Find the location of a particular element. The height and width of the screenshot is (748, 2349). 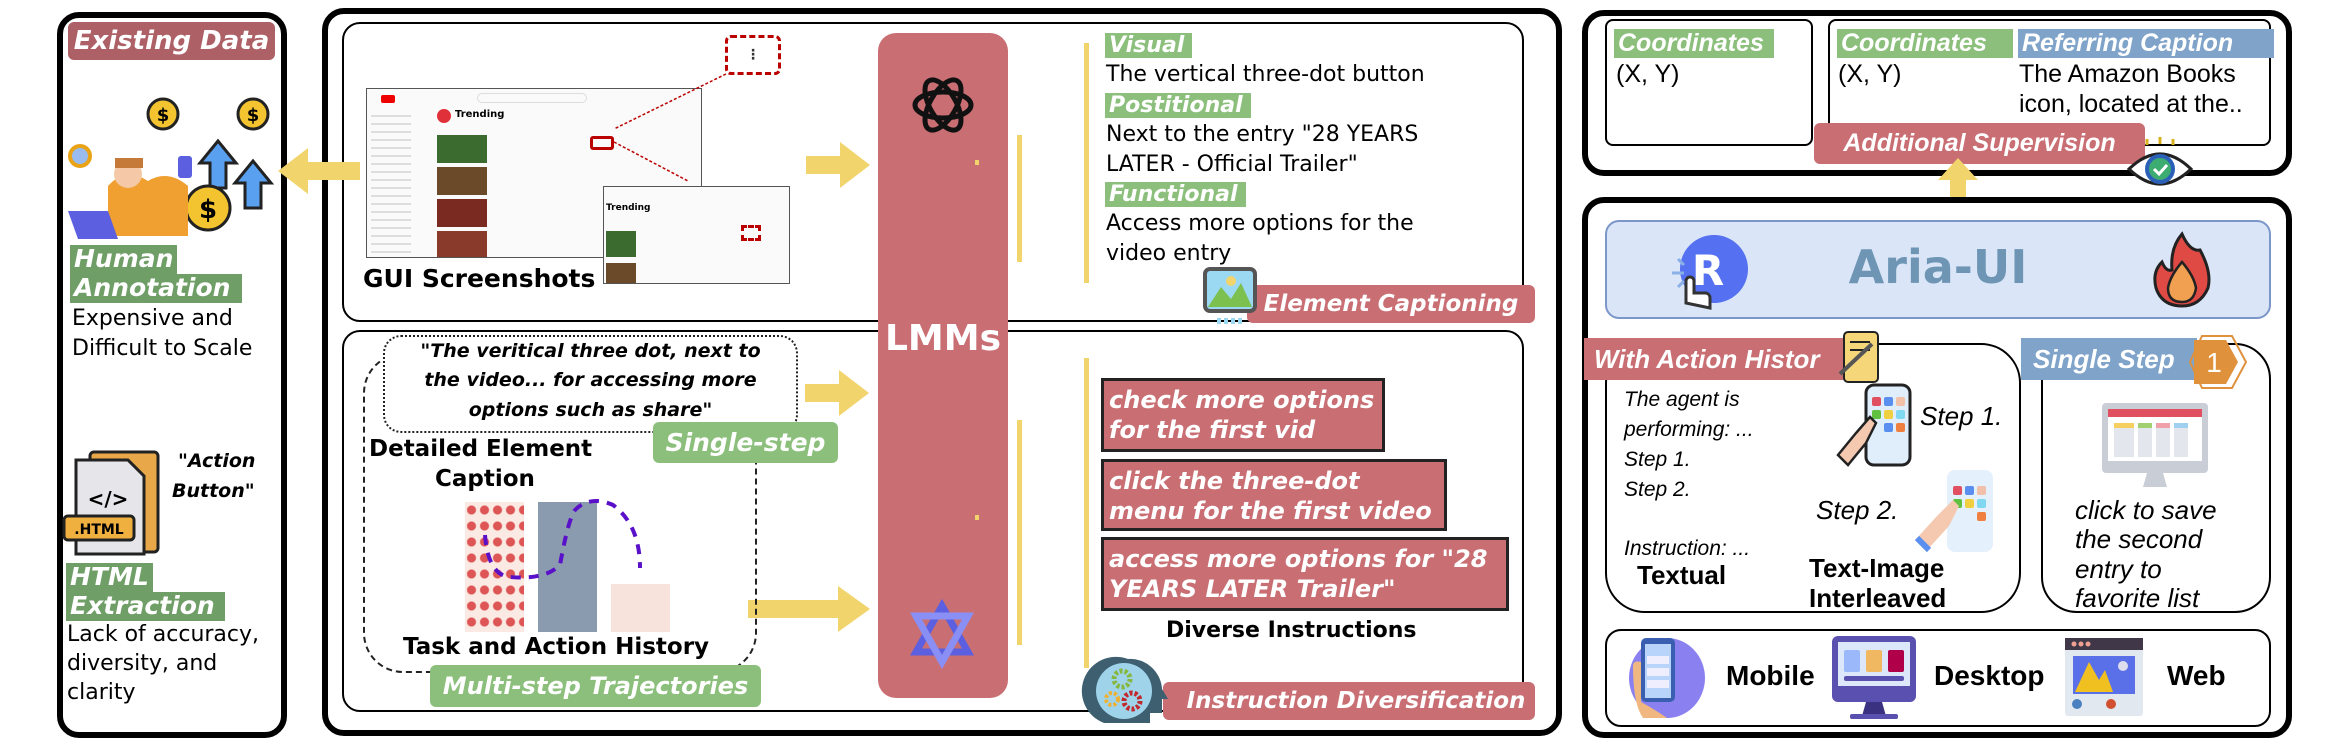

platform-desktop: Desktop is located at coordinates (1989, 675).